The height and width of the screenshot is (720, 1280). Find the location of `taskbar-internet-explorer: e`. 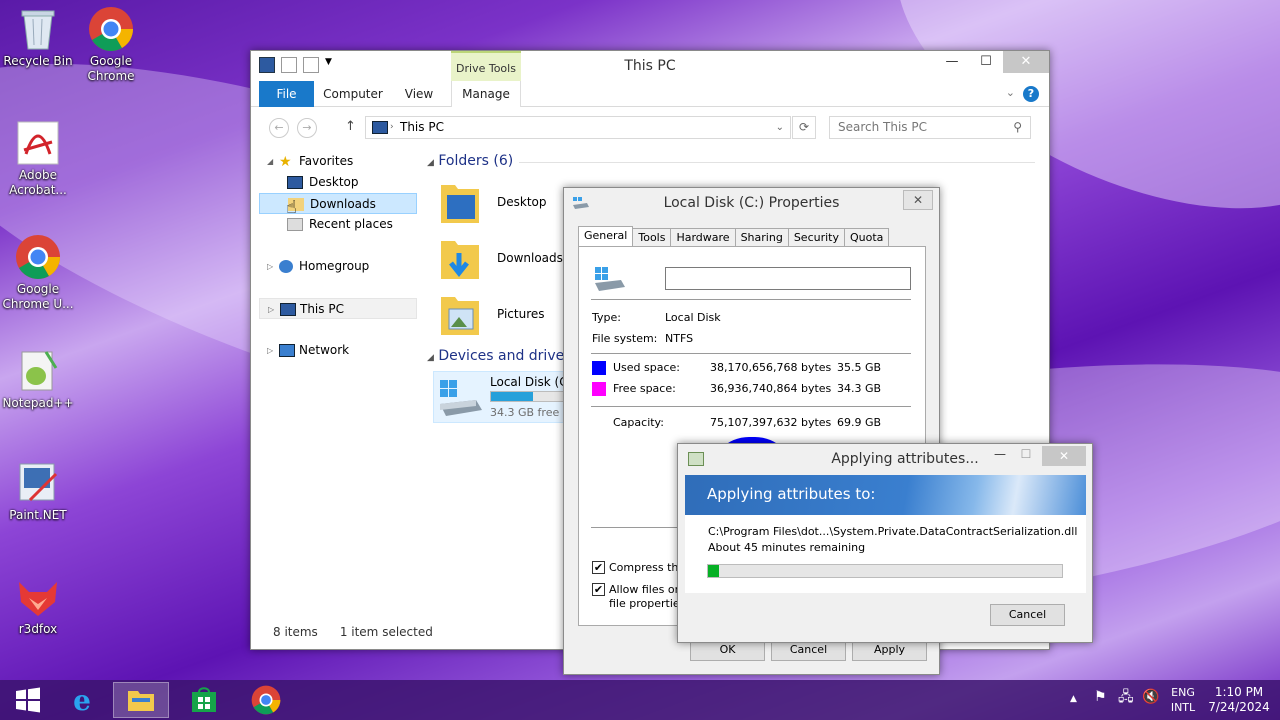

taskbar-internet-explorer: e is located at coordinates (82, 700).